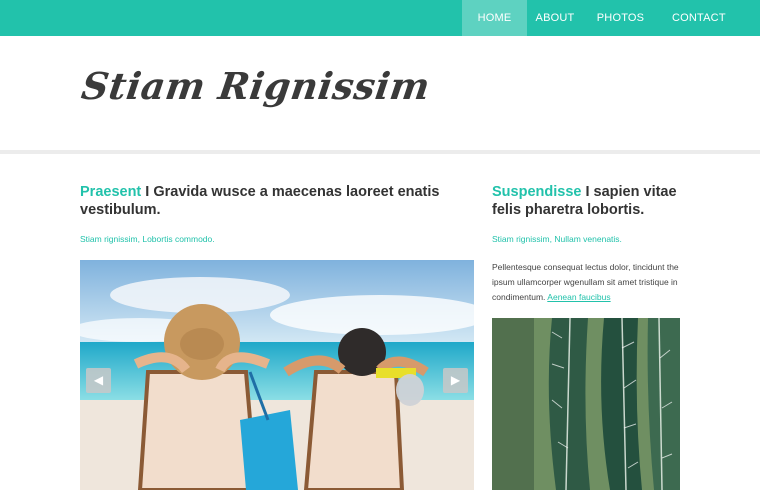 The width and height of the screenshot is (760, 490). Describe the element at coordinates (704, 18) in the screenshot. I see `nav-contact: CONTACT` at that location.